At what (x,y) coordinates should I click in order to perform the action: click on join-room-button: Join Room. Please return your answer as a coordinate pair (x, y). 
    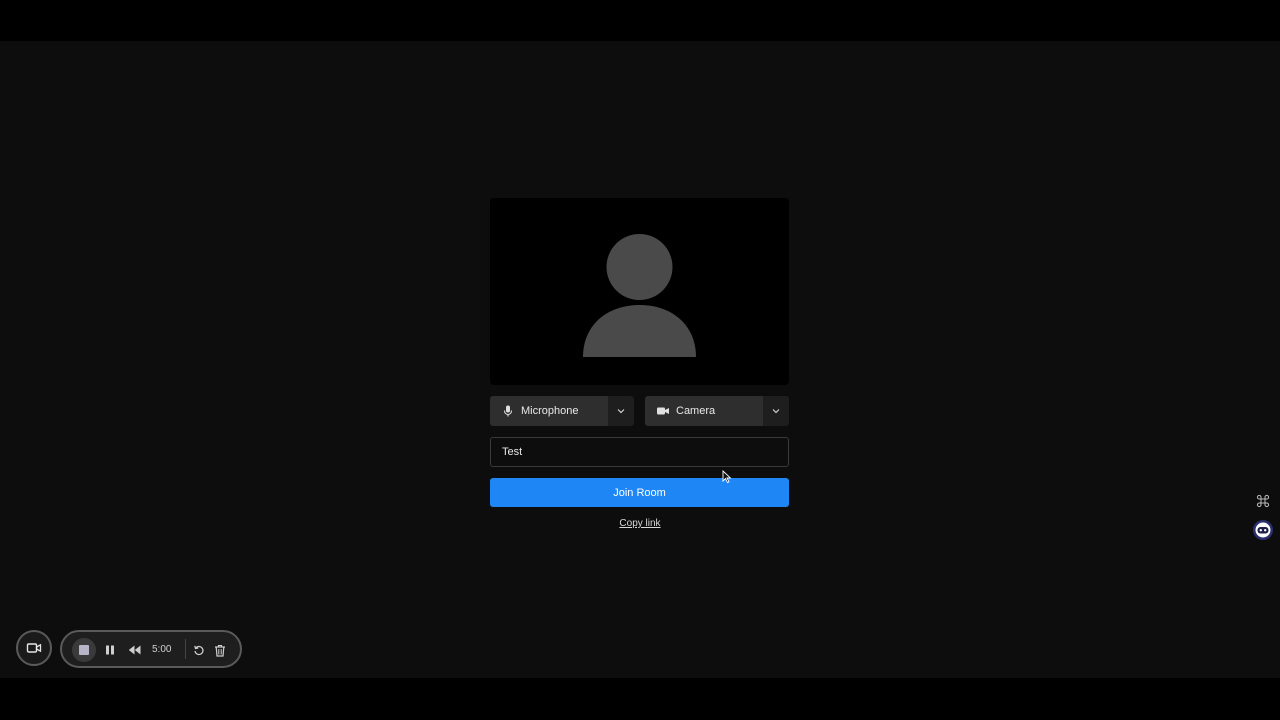
    Looking at the image, I should click on (639, 492).